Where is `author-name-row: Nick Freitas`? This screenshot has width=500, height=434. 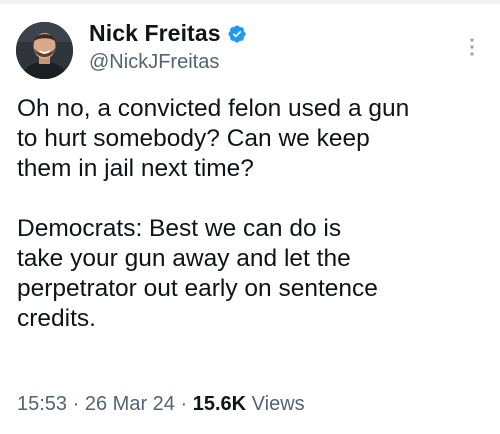 author-name-row: Nick Freitas is located at coordinates (168, 33).